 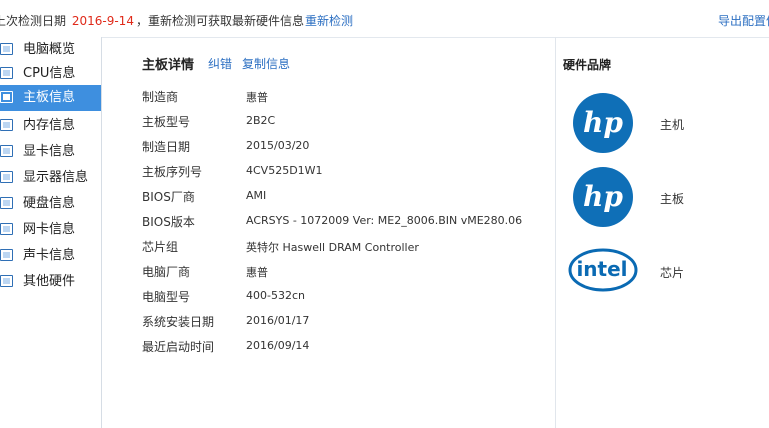 I want to click on detail-value: 英特尔 Haswell DRAM Controller, so click(x=332, y=247).